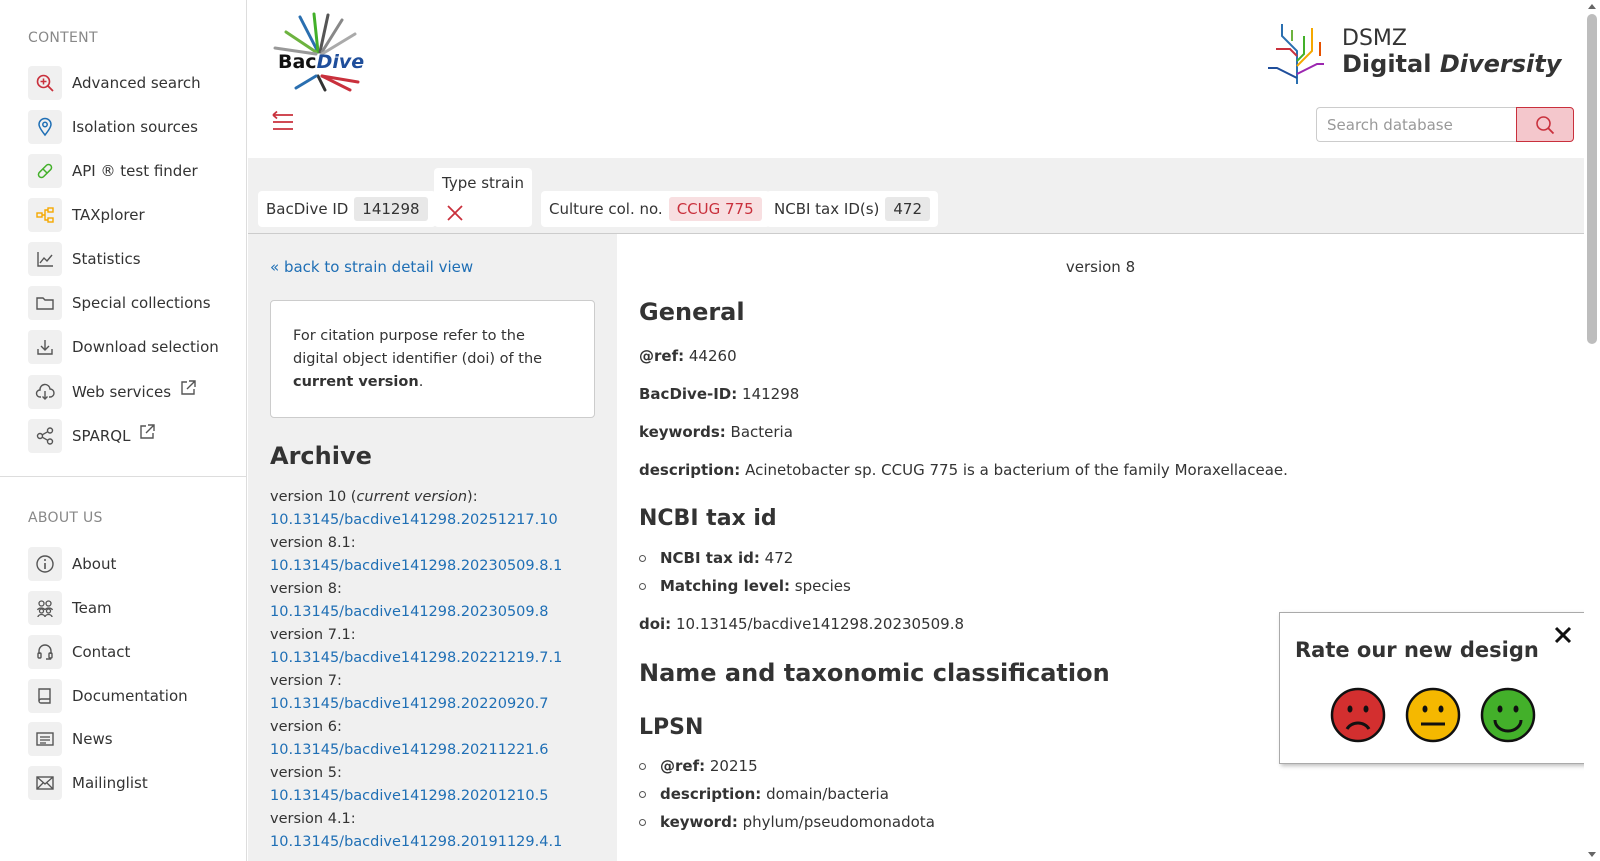 Image resolution: width=1600 pixels, height=861 pixels. I want to click on field-value: domain/bacteria, so click(827, 794).